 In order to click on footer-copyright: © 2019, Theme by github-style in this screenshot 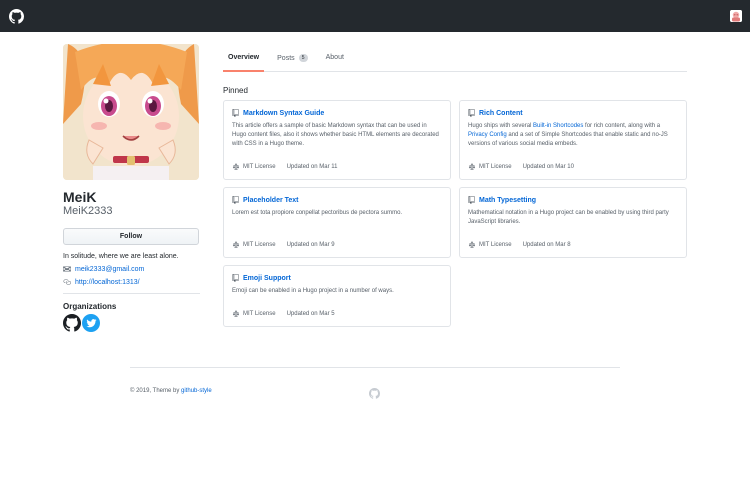, I will do `click(171, 391)`.